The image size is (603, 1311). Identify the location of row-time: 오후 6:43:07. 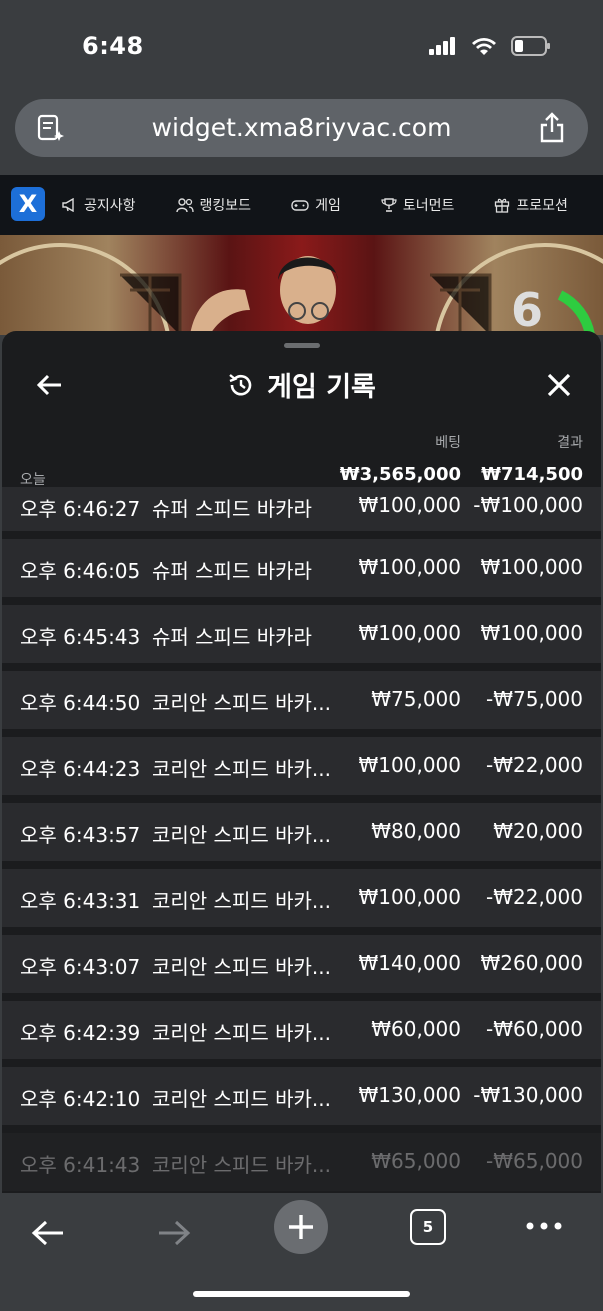
(80, 967).